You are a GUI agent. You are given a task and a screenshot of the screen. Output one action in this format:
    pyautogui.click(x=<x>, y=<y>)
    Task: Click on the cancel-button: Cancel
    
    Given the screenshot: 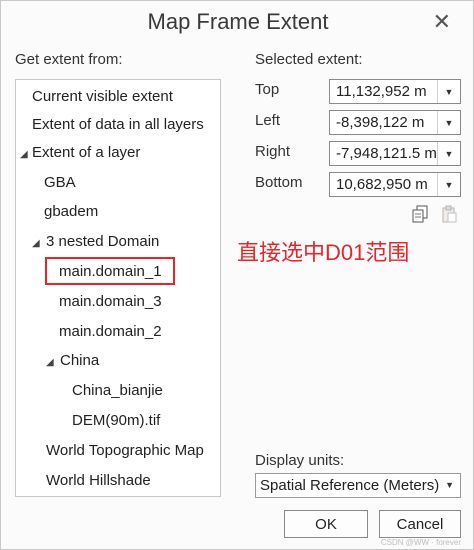 What is the action you would take?
    pyautogui.click(x=420, y=524)
    